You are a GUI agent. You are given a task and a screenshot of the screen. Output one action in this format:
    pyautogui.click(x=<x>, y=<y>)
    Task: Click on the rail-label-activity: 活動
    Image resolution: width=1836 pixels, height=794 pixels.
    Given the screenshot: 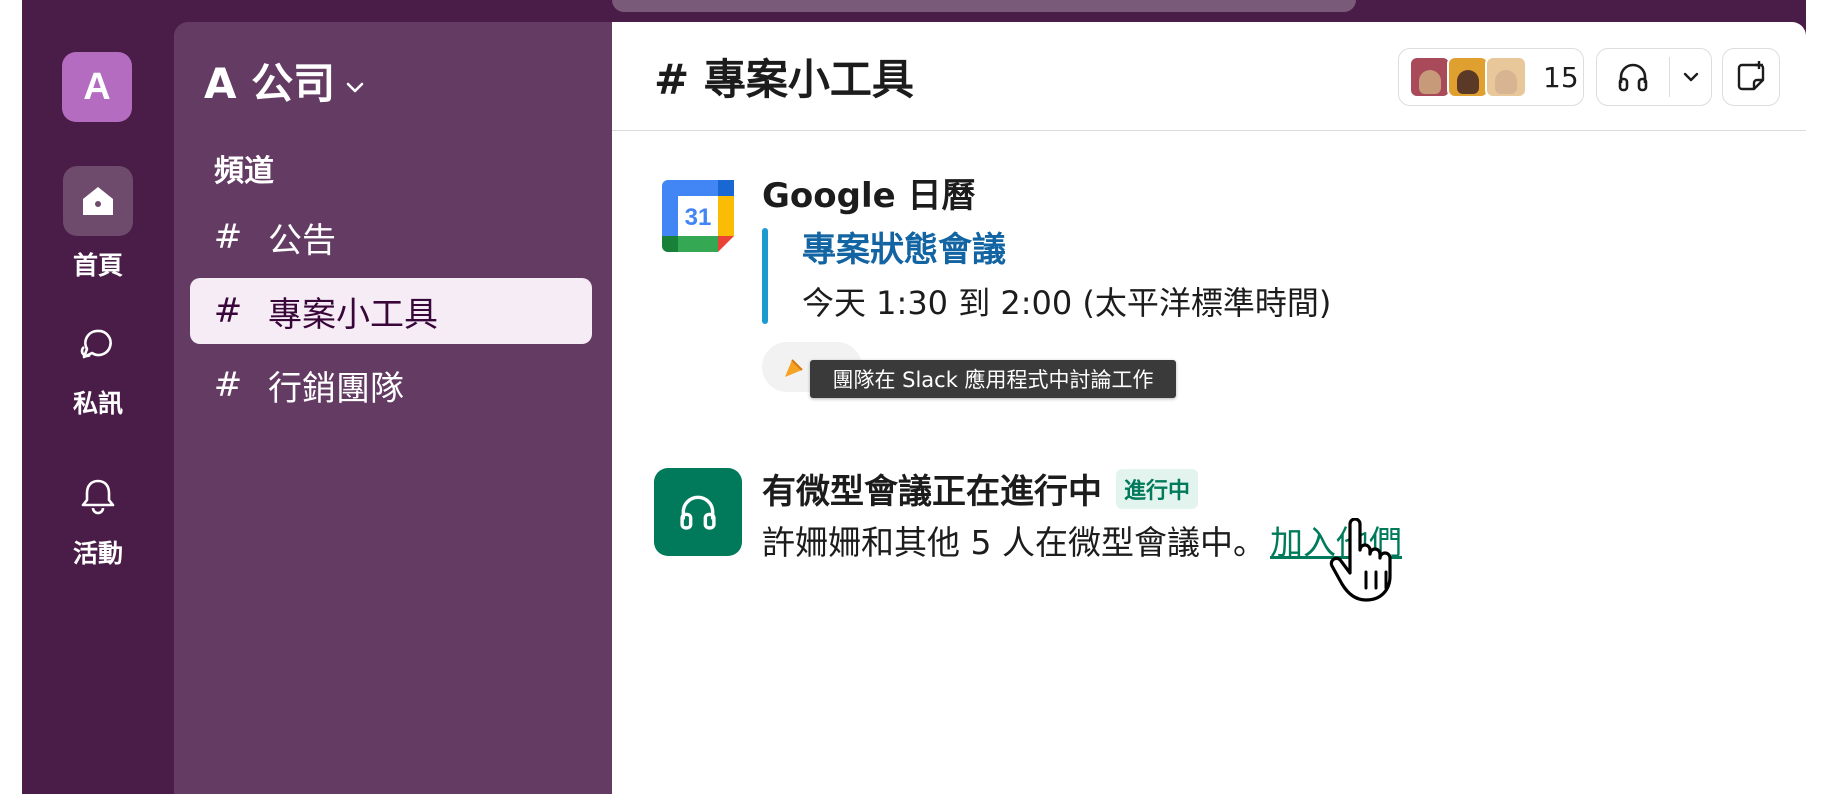 What is the action you would take?
    pyautogui.click(x=97, y=553)
    